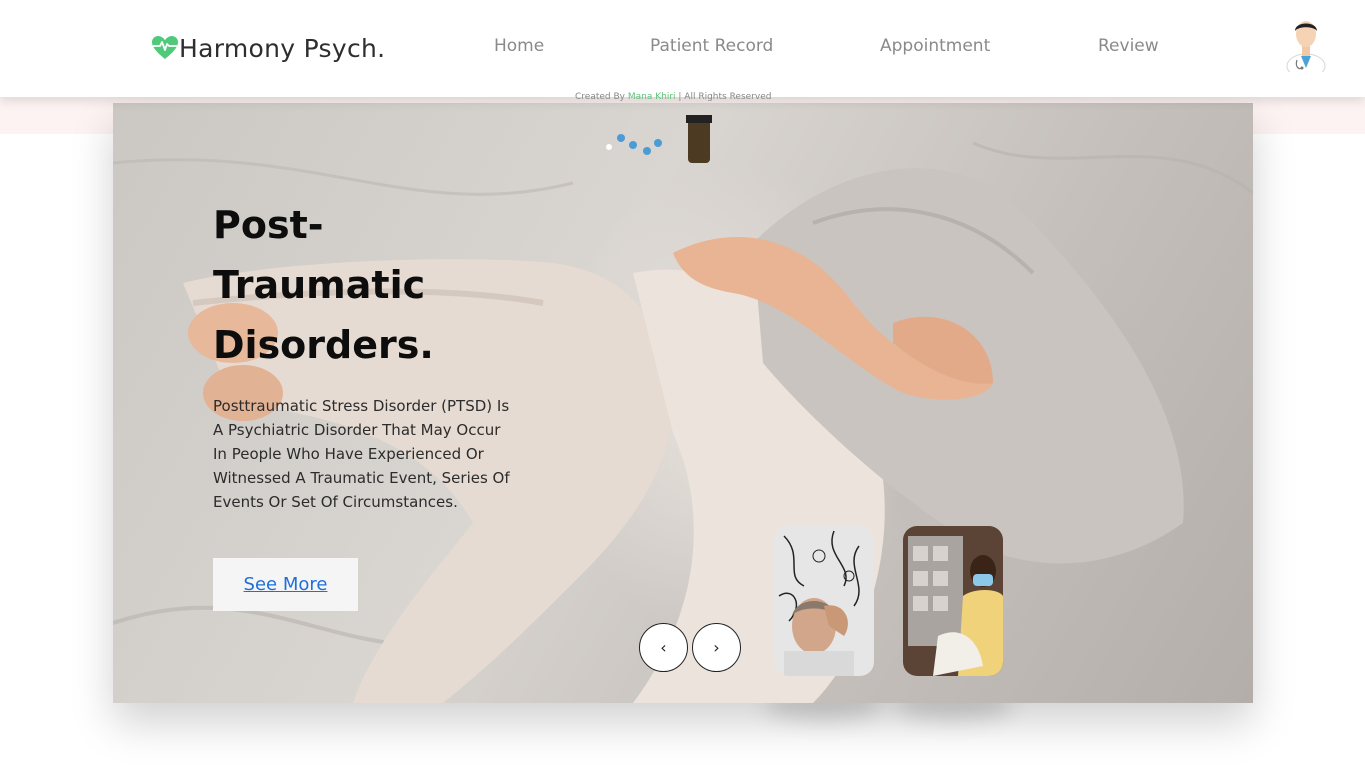 The height and width of the screenshot is (766, 1365). Describe the element at coordinates (323, 285) in the screenshot. I see `hero-title: Post-Traumatic Disorders.` at that location.